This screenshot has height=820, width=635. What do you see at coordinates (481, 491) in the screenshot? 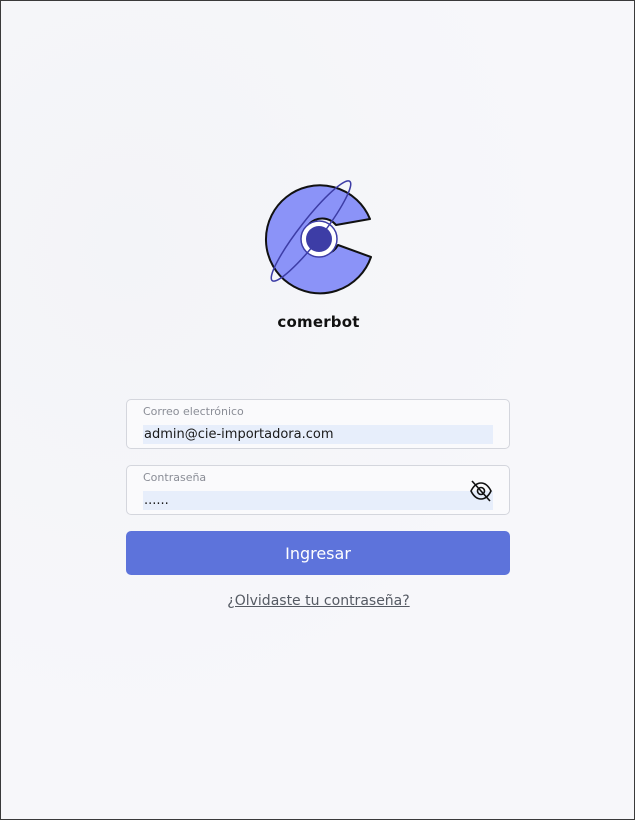
I see `eye-slash-icon` at bounding box center [481, 491].